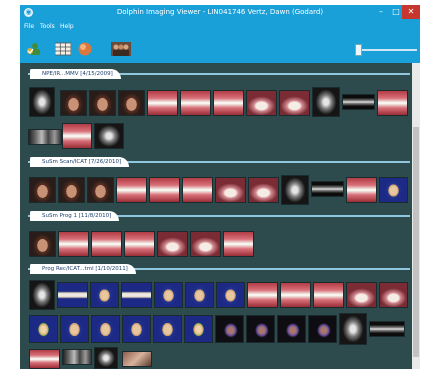 This screenshot has width=430, height=369. What do you see at coordinates (389, 50) in the screenshot?
I see `zoom-slider-track` at bounding box center [389, 50].